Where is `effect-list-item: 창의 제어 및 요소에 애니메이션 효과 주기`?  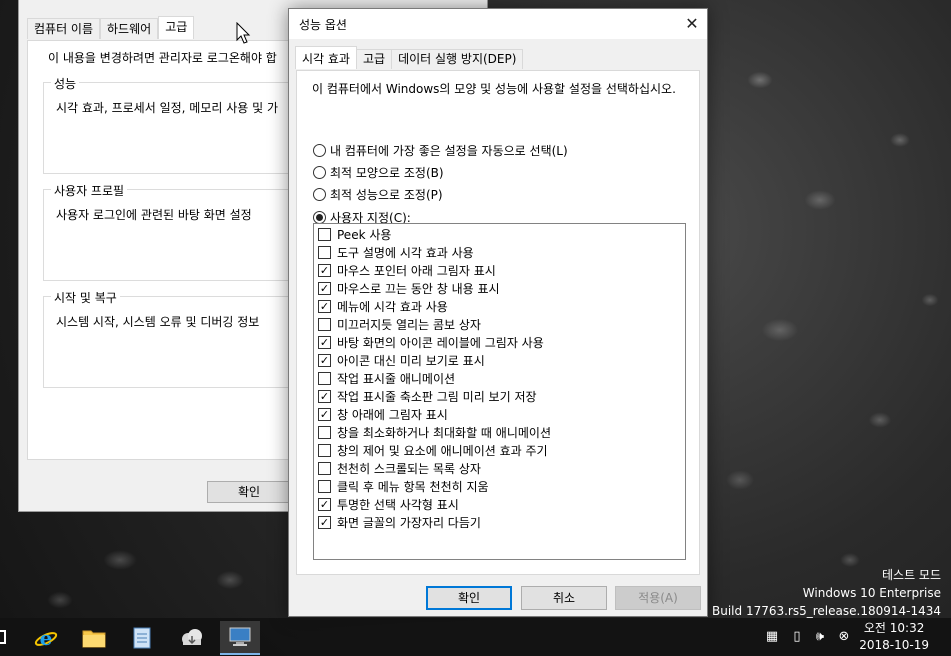 effect-list-item: 창의 제어 및 요소에 애니메이션 효과 주기 is located at coordinates (433, 450).